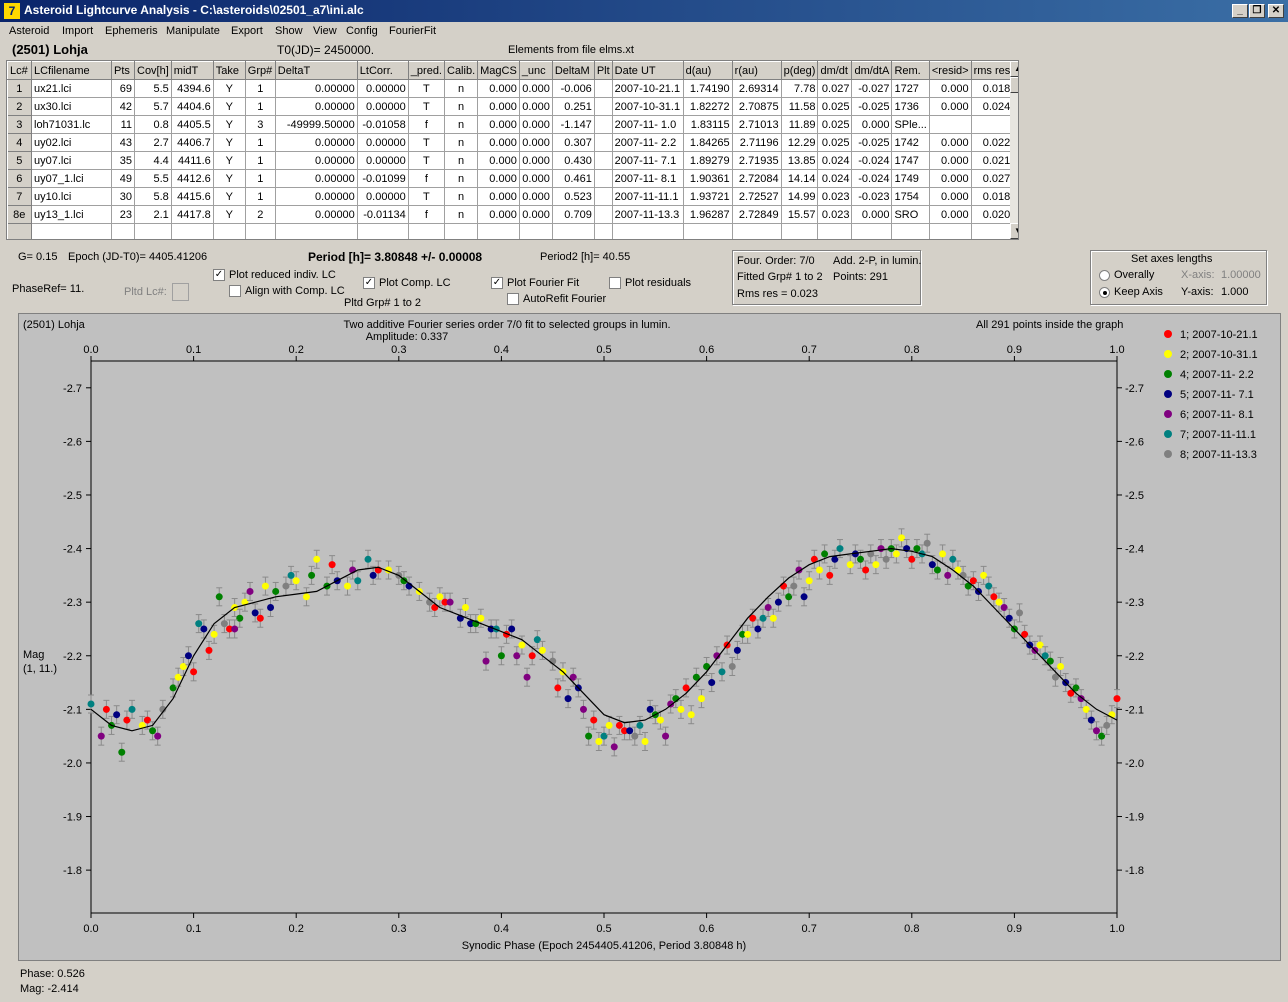 The height and width of the screenshot is (1002, 1288). Describe the element at coordinates (325, 31) in the screenshot. I see `menu-view: View` at that location.